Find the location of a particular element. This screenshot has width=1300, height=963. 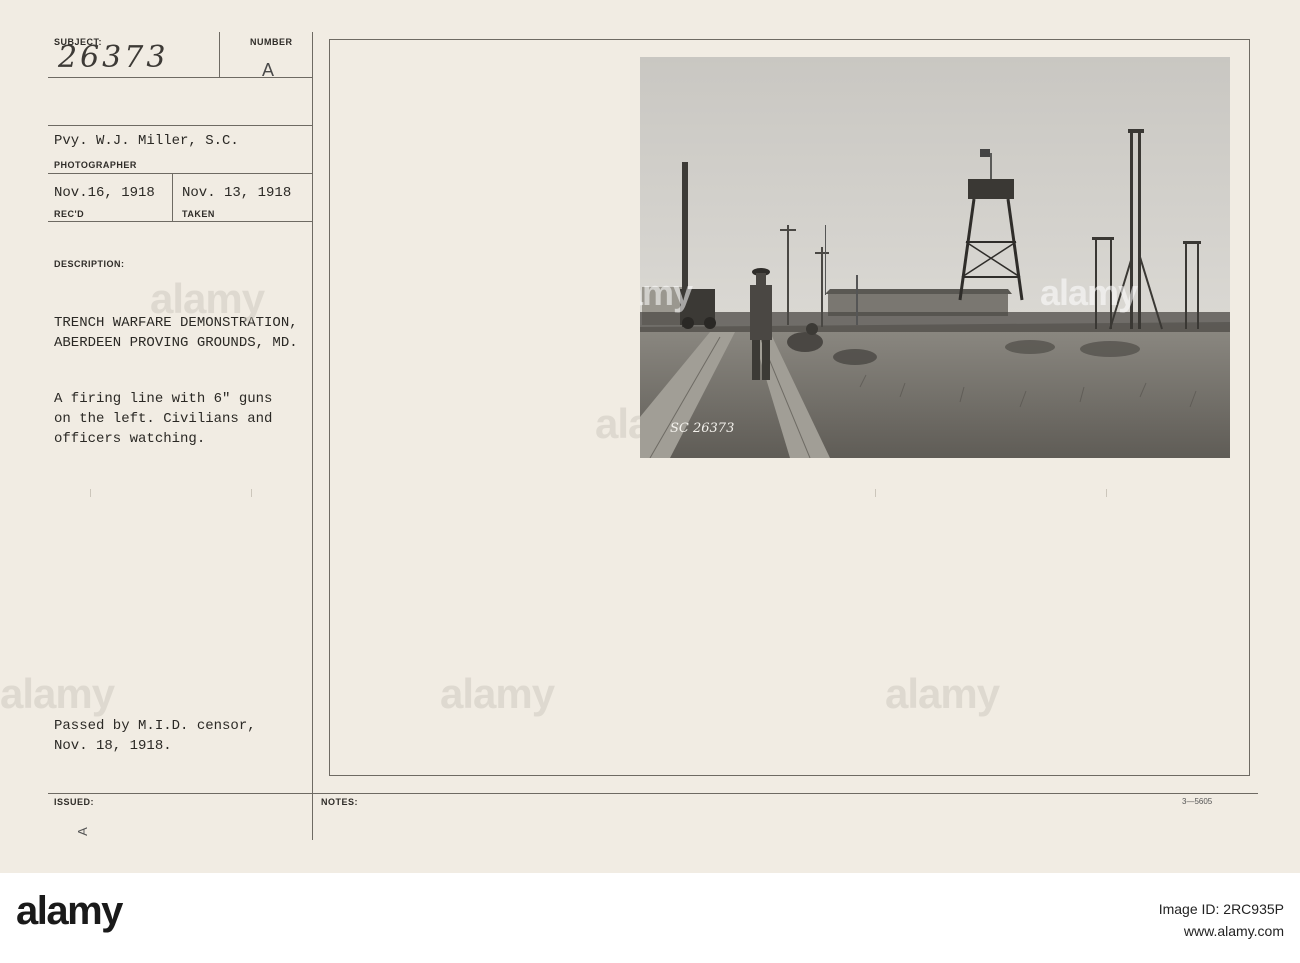

stock-footer: alamy Image ID: 2RC935P www.alamy.com is located at coordinates (650, 918).